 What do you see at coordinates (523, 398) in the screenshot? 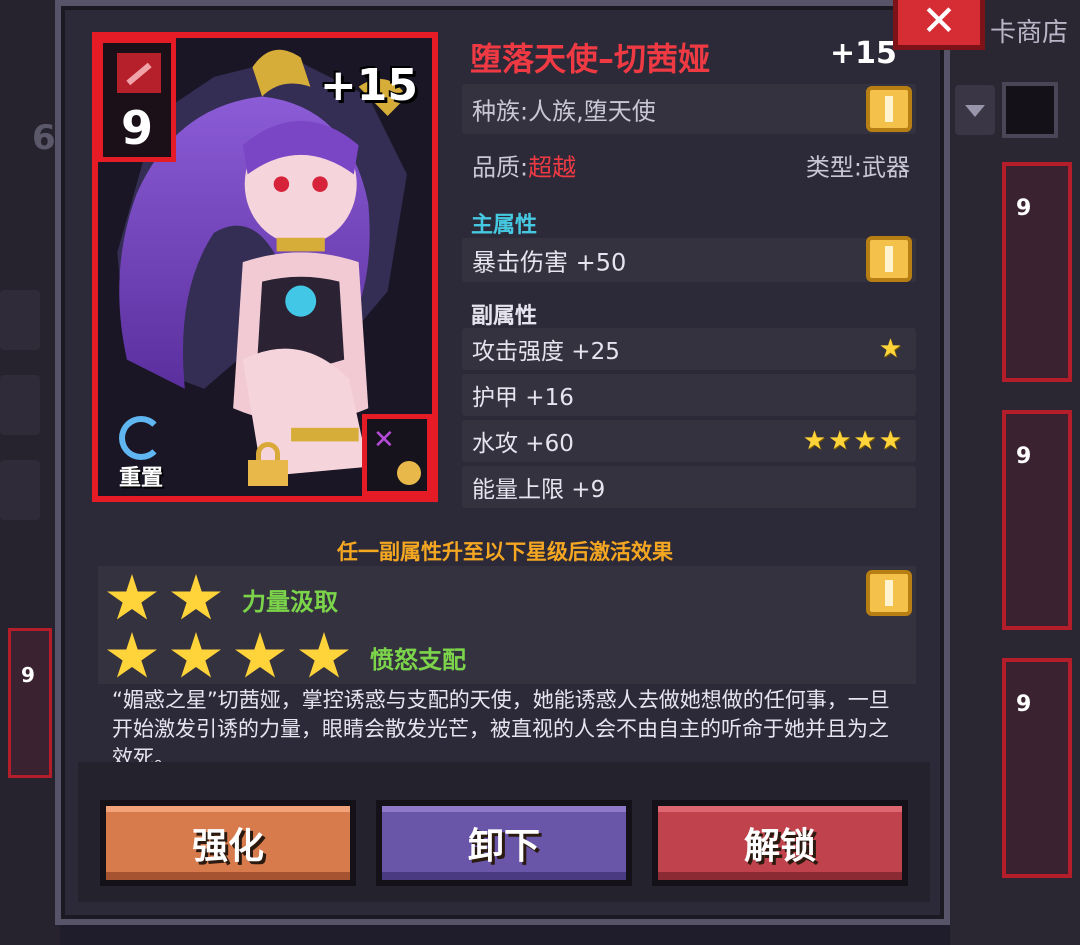
I see `sub-attribute-value: 护甲 +16` at bounding box center [523, 398].